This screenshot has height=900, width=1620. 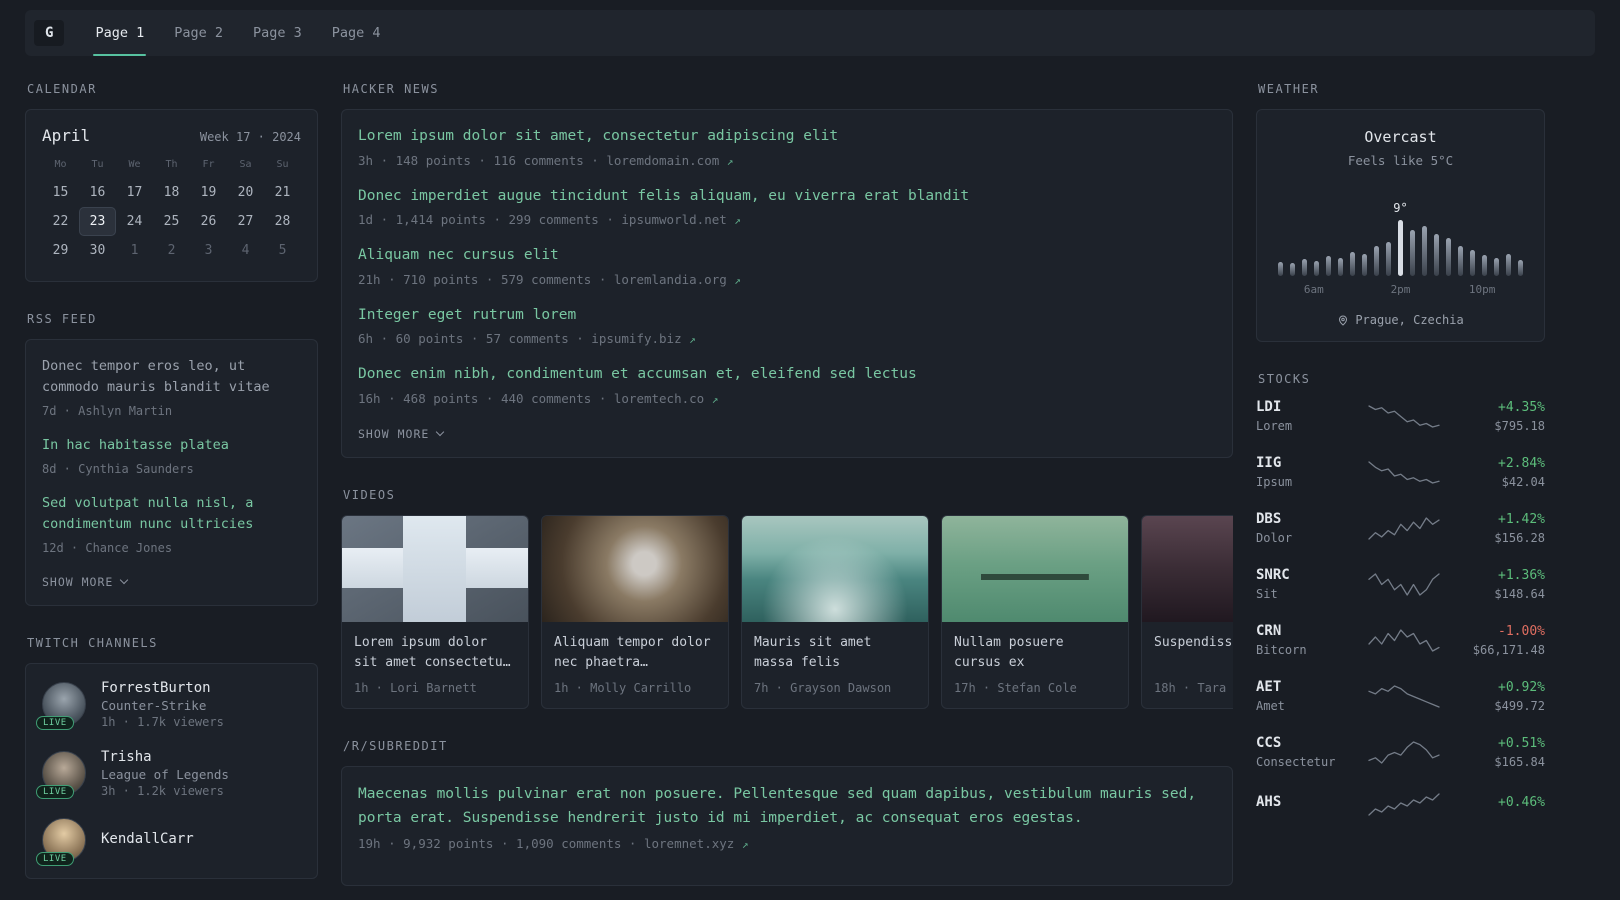 What do you see at coordinates (1400, 472) in the screenshot?
I see `stock-row: IIG Ipsum +2.84% $42.04` at bounding box center [1400, 472].